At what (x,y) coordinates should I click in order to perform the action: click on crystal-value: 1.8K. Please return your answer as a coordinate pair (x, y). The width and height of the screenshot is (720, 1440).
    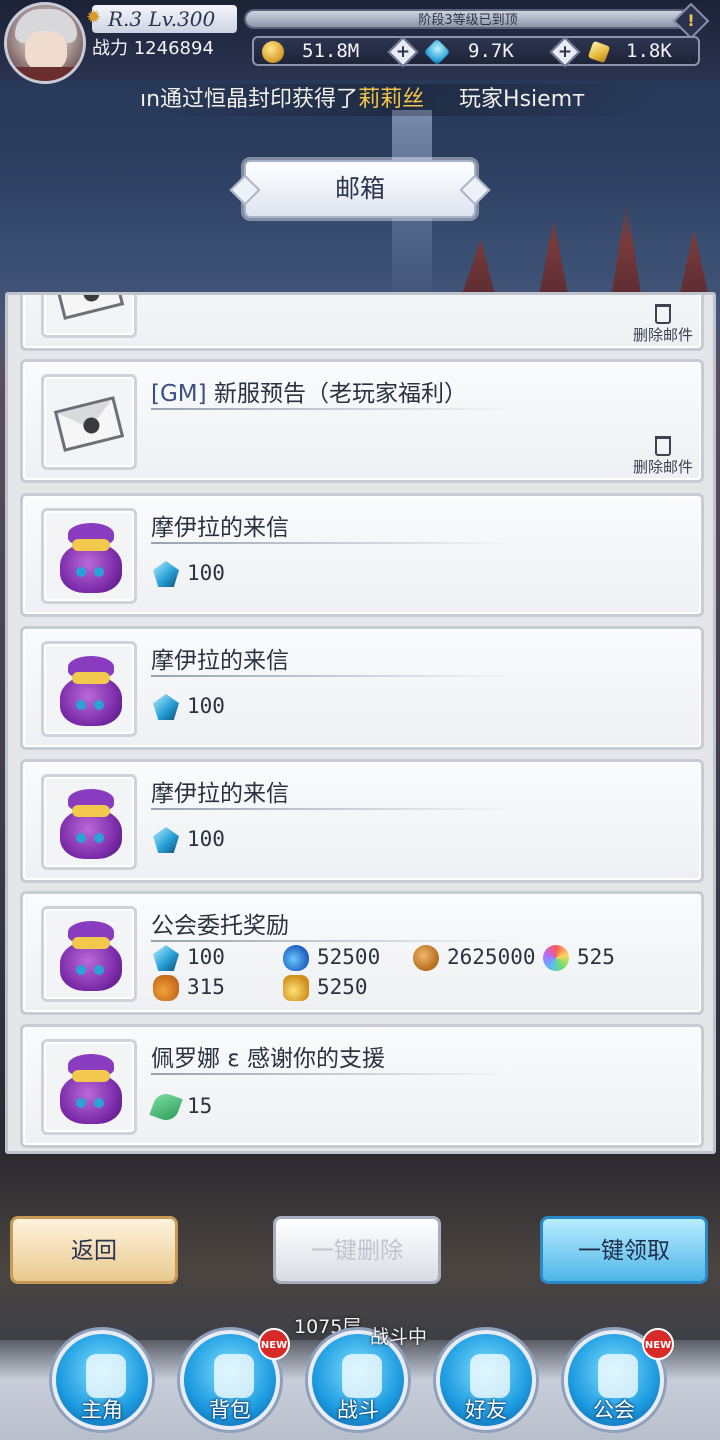
    Looking at the image, I should click on (649, 51).